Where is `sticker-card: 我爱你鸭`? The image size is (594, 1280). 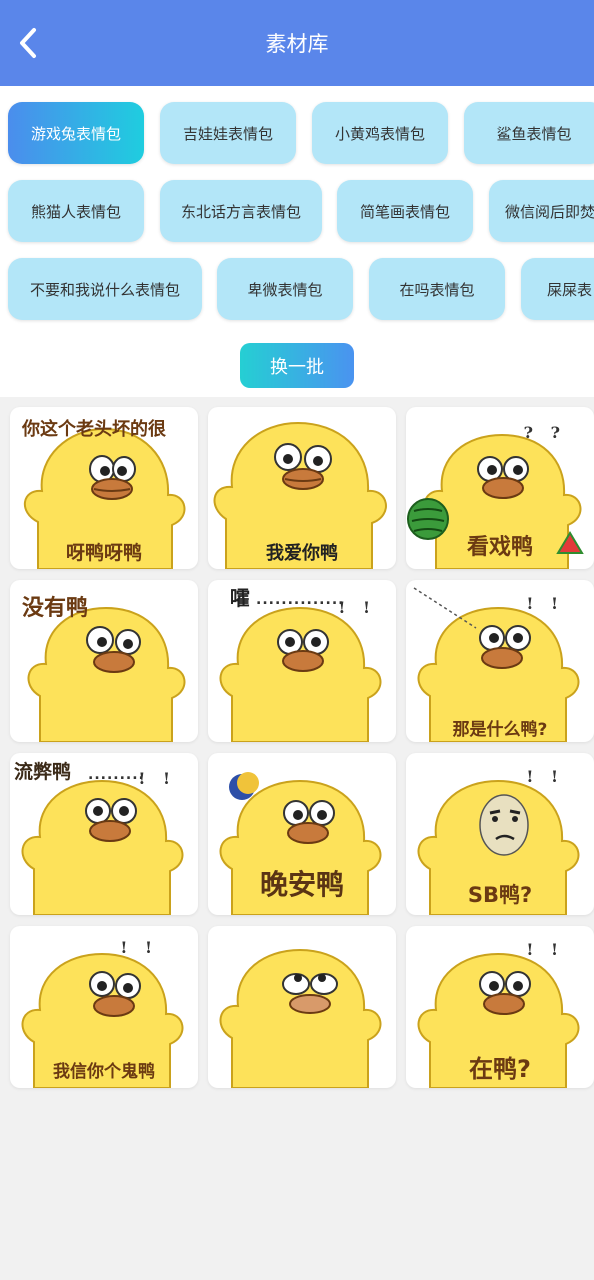 sticker-card: 我爱你鸭 is located at coordinates (302, 488).